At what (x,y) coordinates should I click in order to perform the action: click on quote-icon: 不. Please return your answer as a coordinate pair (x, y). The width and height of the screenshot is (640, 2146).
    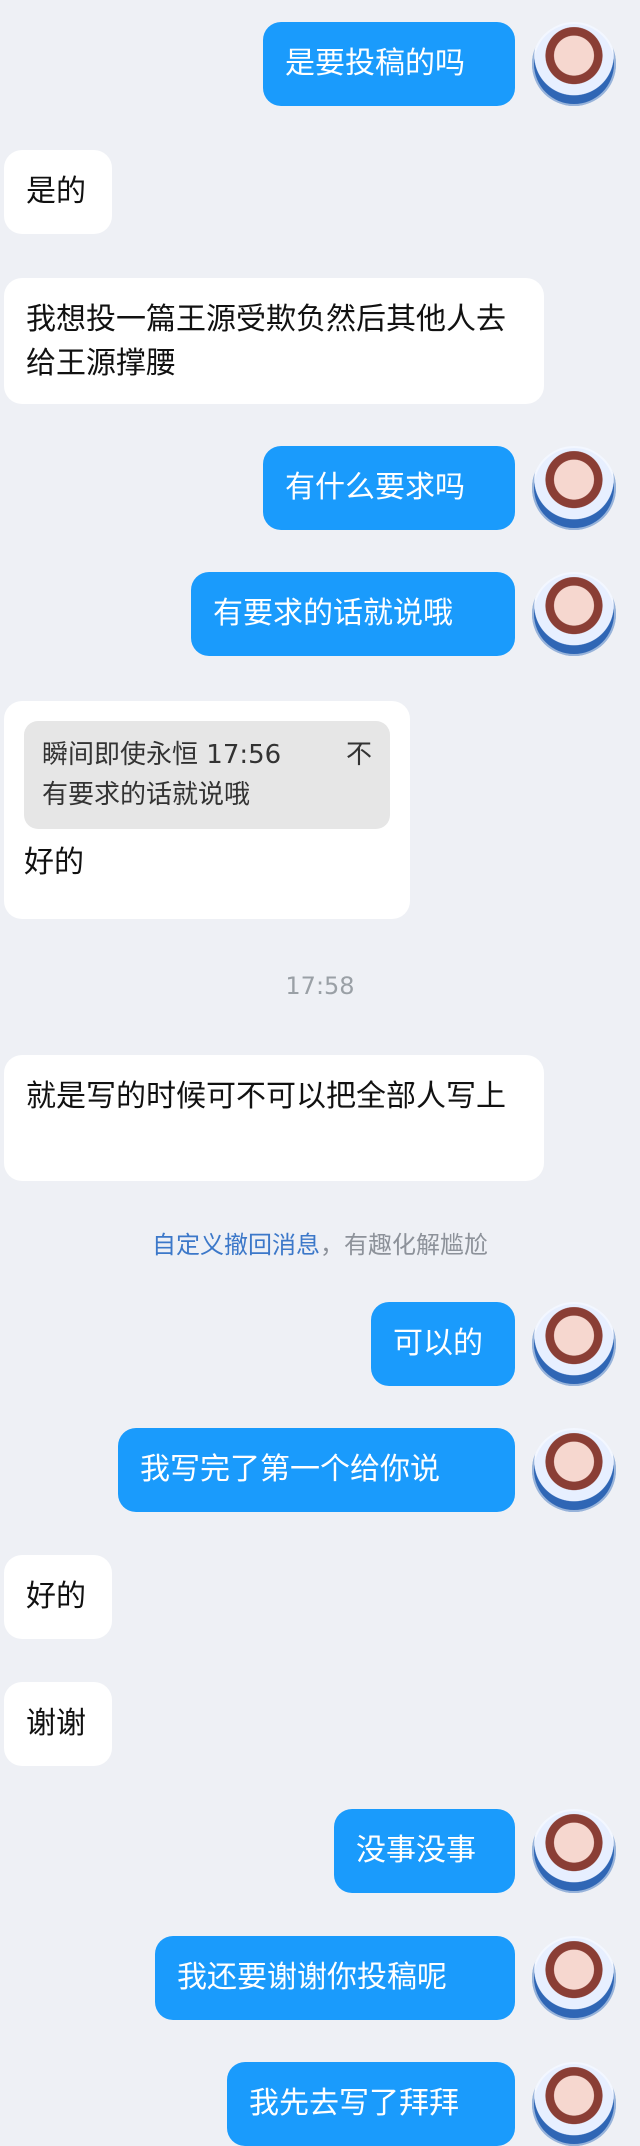
    Looking at the image, I should click on (358, 755).